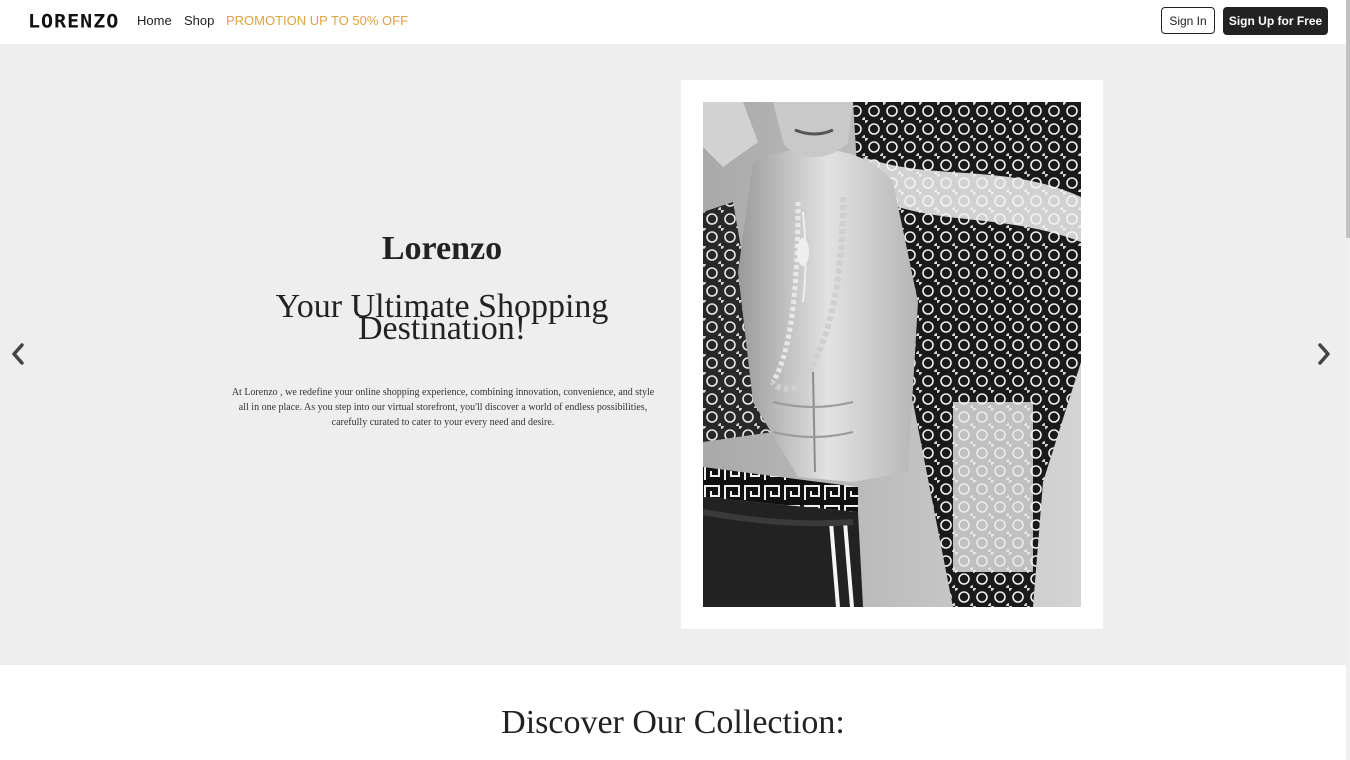 Image resolution: width=1350 pixels, height=760 pixels. Describe the element at coordinates (199, 20) in the screenshot. I see `nav-link-shop: Shop` at that location.